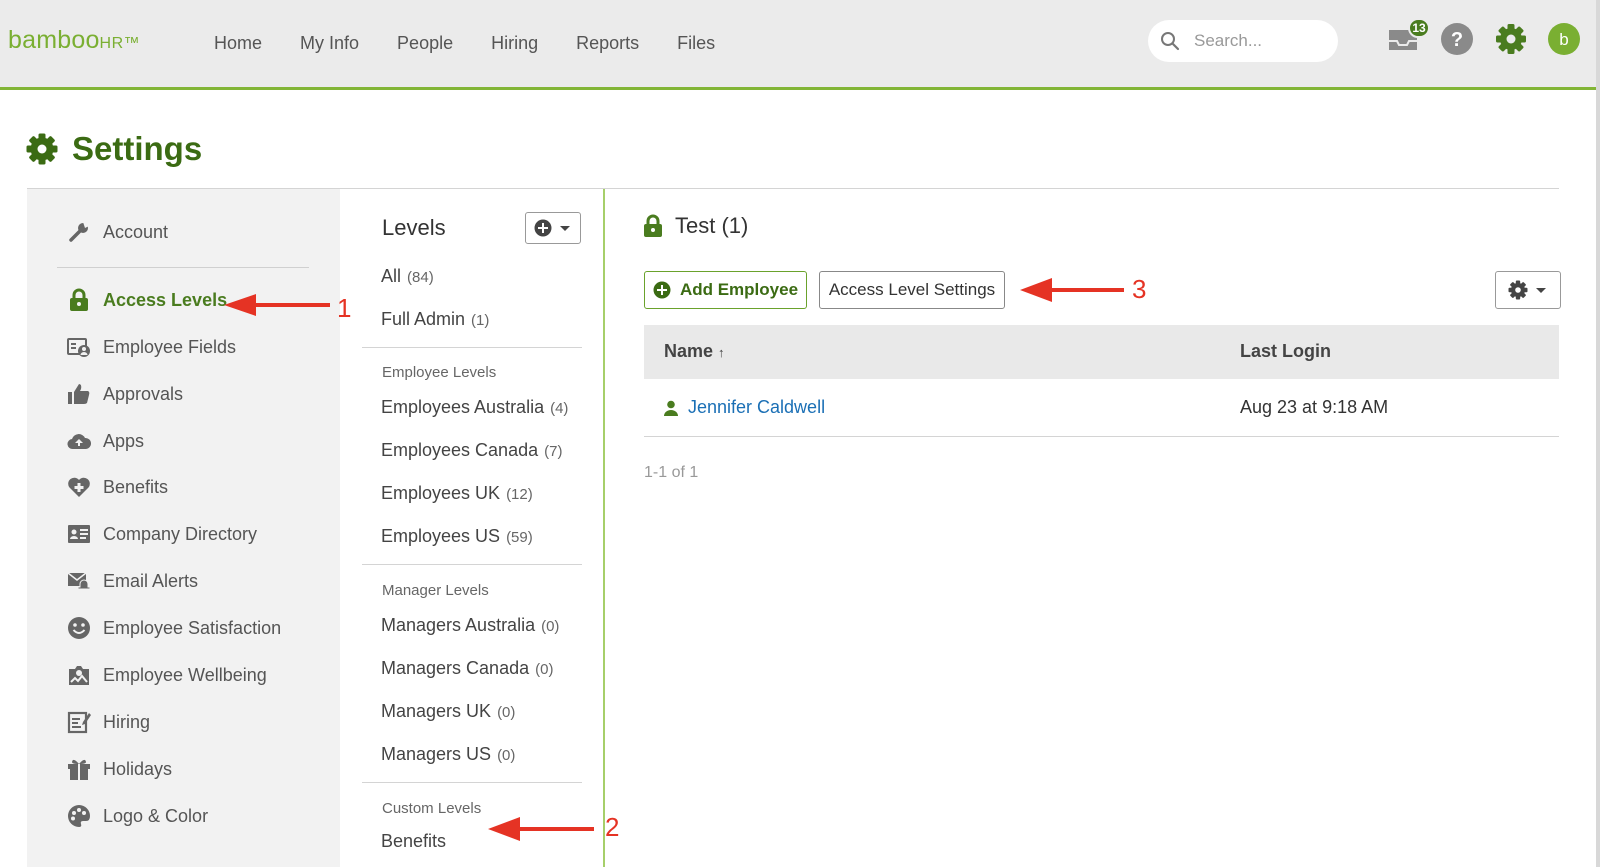 The height and width of the screenshot is (867, 1600). Describe the element at coordinates (519, 494) in the screenshot. I see `level-count: (12)` at that location.